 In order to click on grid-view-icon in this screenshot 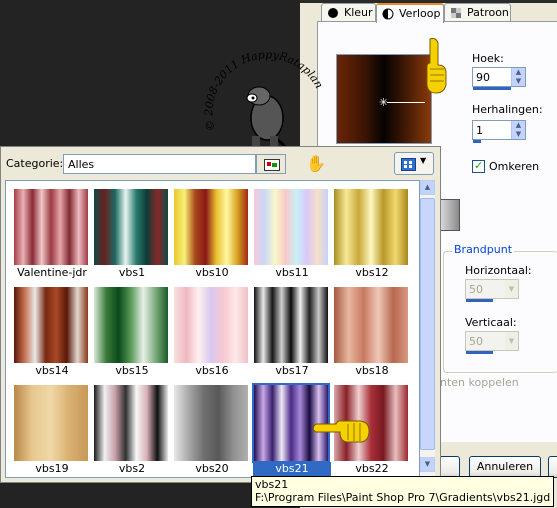, I will do `click(408, 164)`.